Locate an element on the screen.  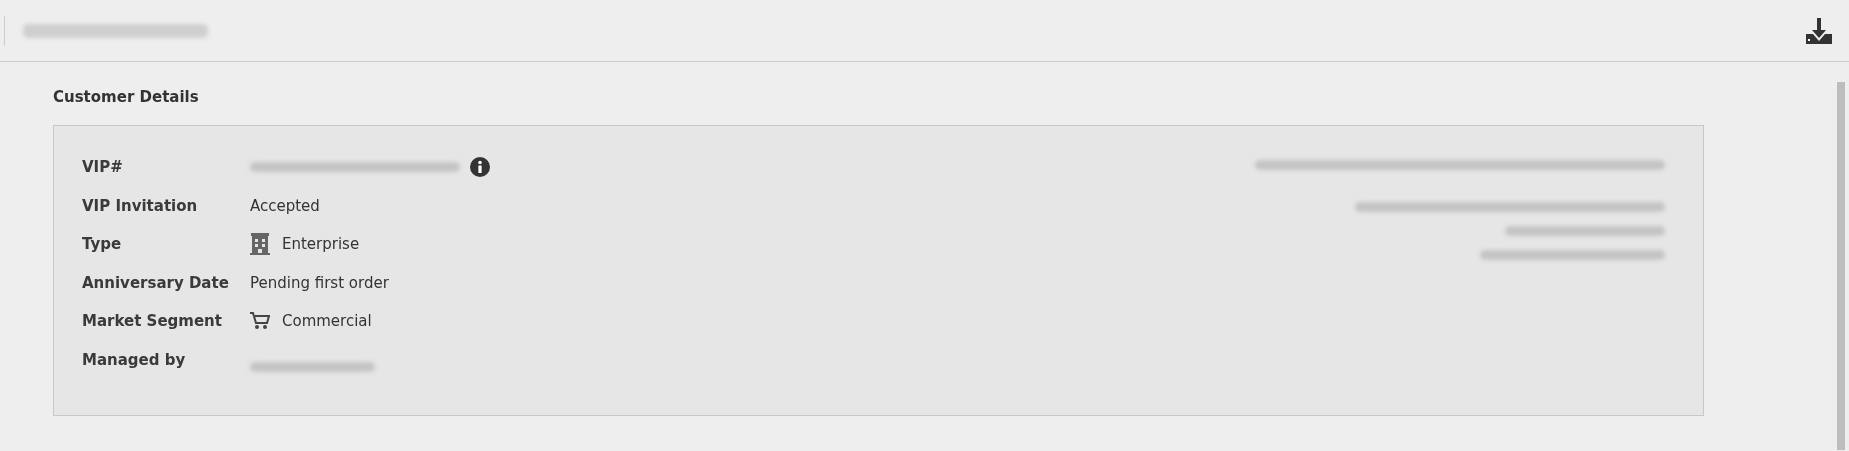
field-label: Type is located at coordinates (102, 244).